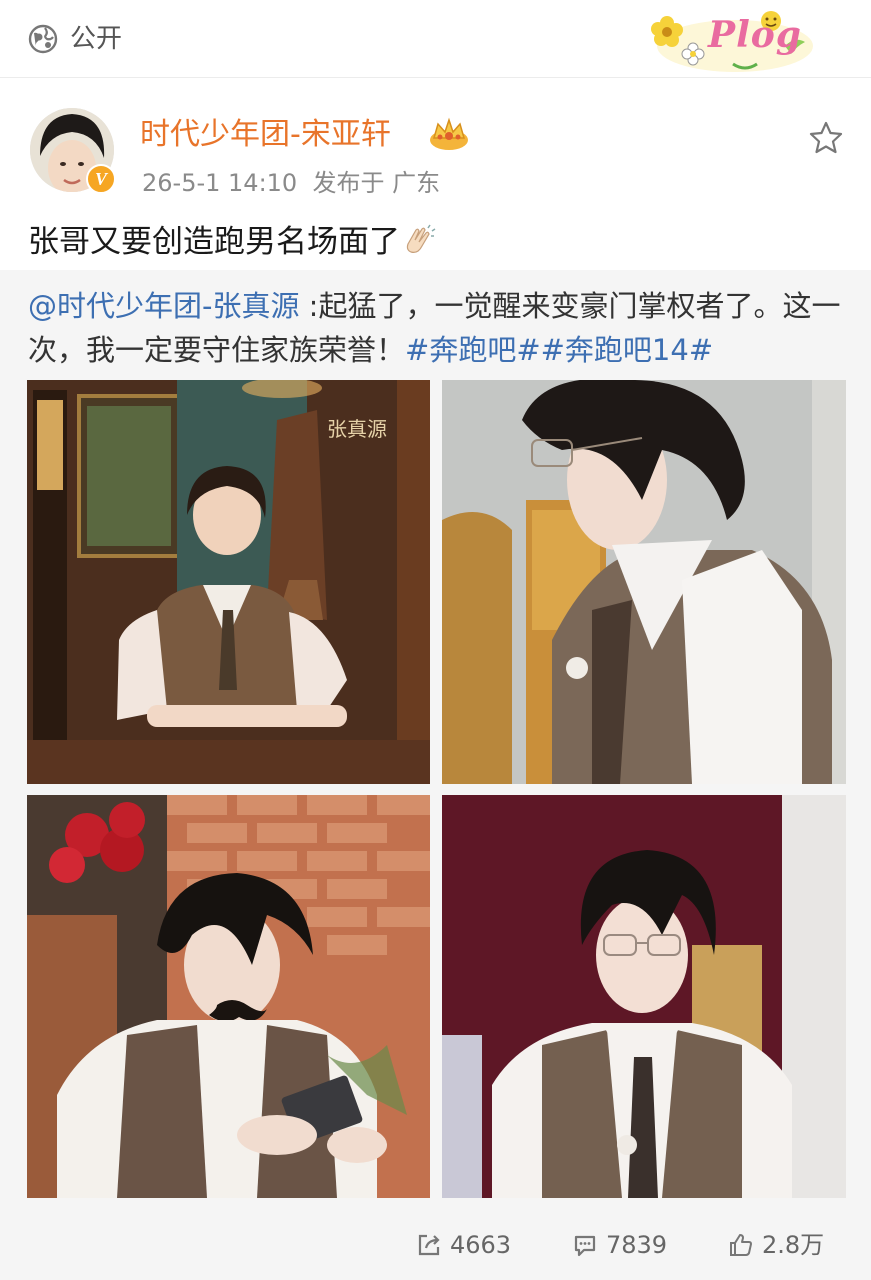  I want to click on action-bar: 4663 7839 2.8万, so click(435, 1247).